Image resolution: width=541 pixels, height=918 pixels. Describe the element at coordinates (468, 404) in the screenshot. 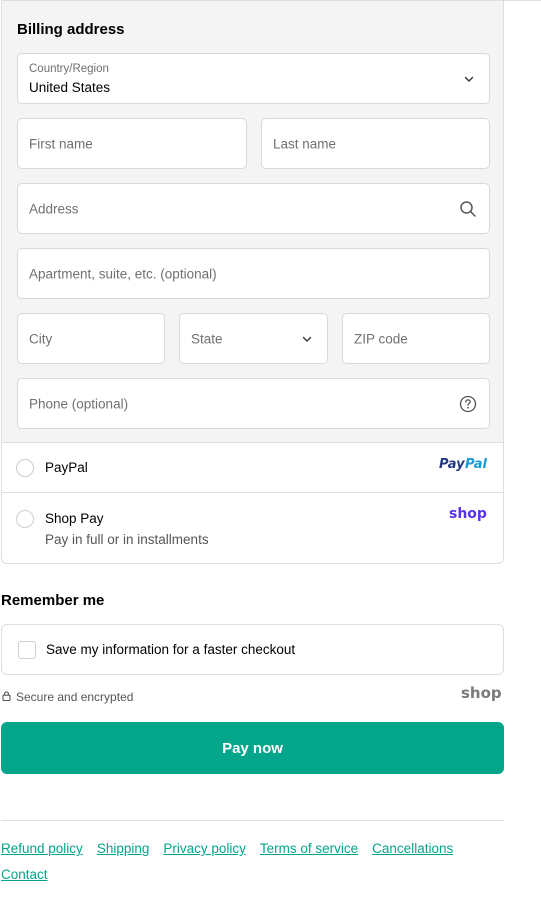

I see `help-icon` at that location.